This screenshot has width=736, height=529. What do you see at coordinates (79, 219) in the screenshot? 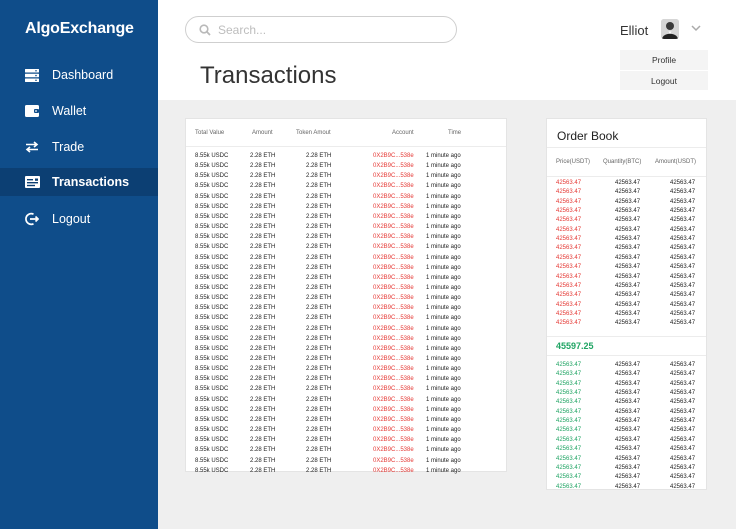
I see `sidebar-item-logout: Logout` at bounding box center [79, 219].